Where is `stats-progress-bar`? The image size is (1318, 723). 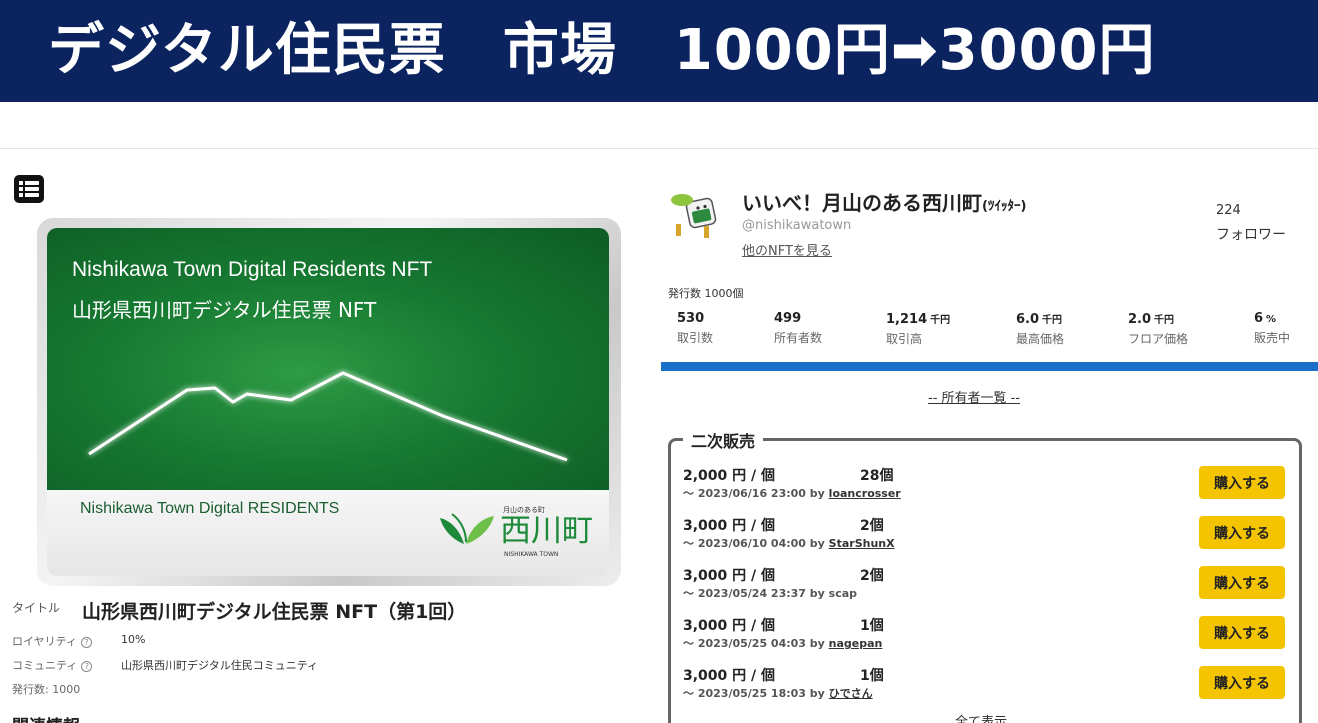 stats-progress-bar is located at coordinates (989, 366).